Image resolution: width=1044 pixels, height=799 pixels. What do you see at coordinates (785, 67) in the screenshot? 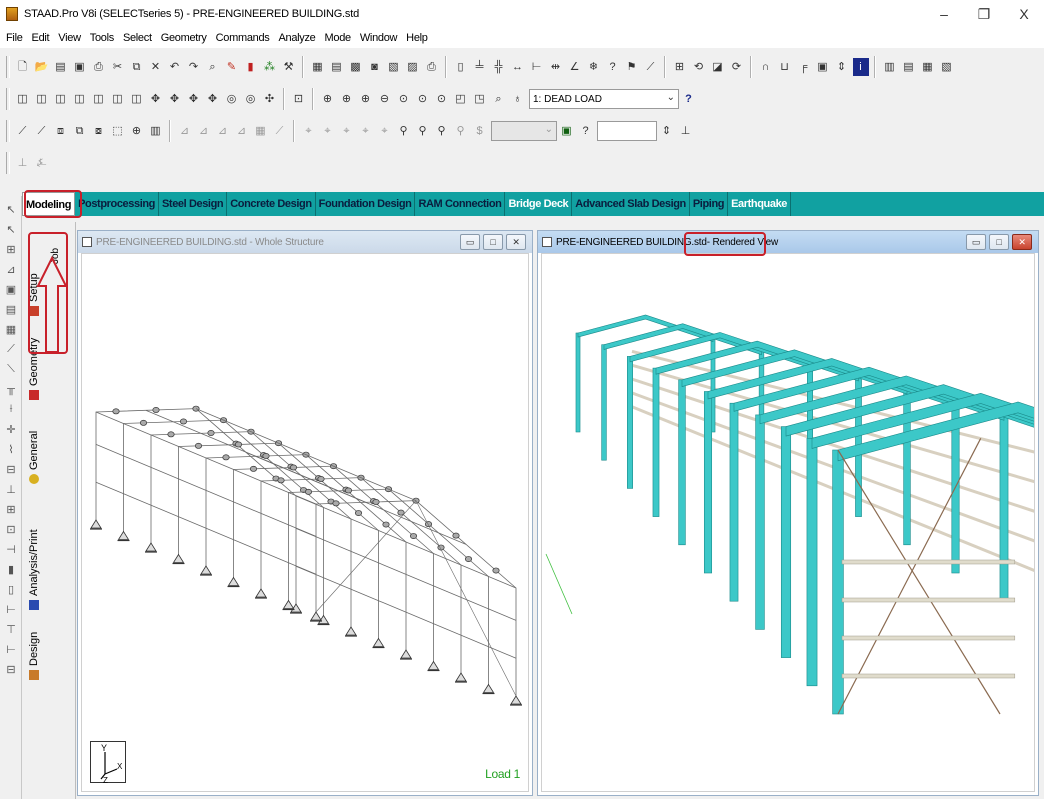
I see `merge-icon: ⊔` at bounding box center [785, 67].